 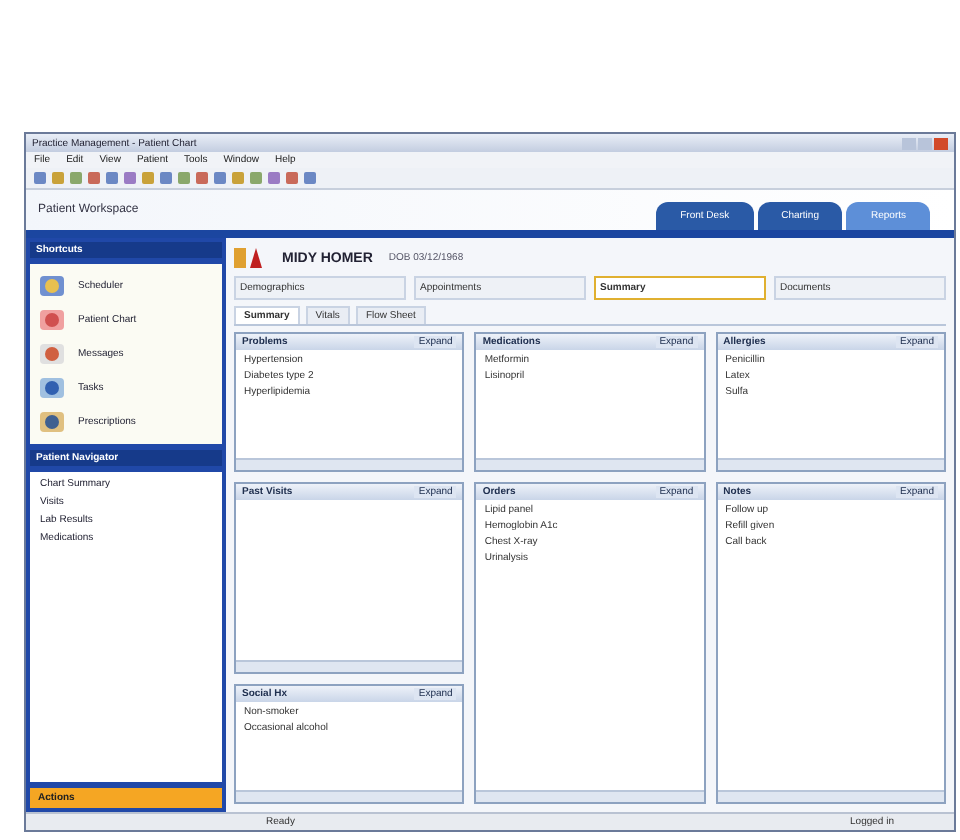 What do you see at coordinates (941, 143) in the screenshot?
I see `close-button` at bounding box center [941, 143].